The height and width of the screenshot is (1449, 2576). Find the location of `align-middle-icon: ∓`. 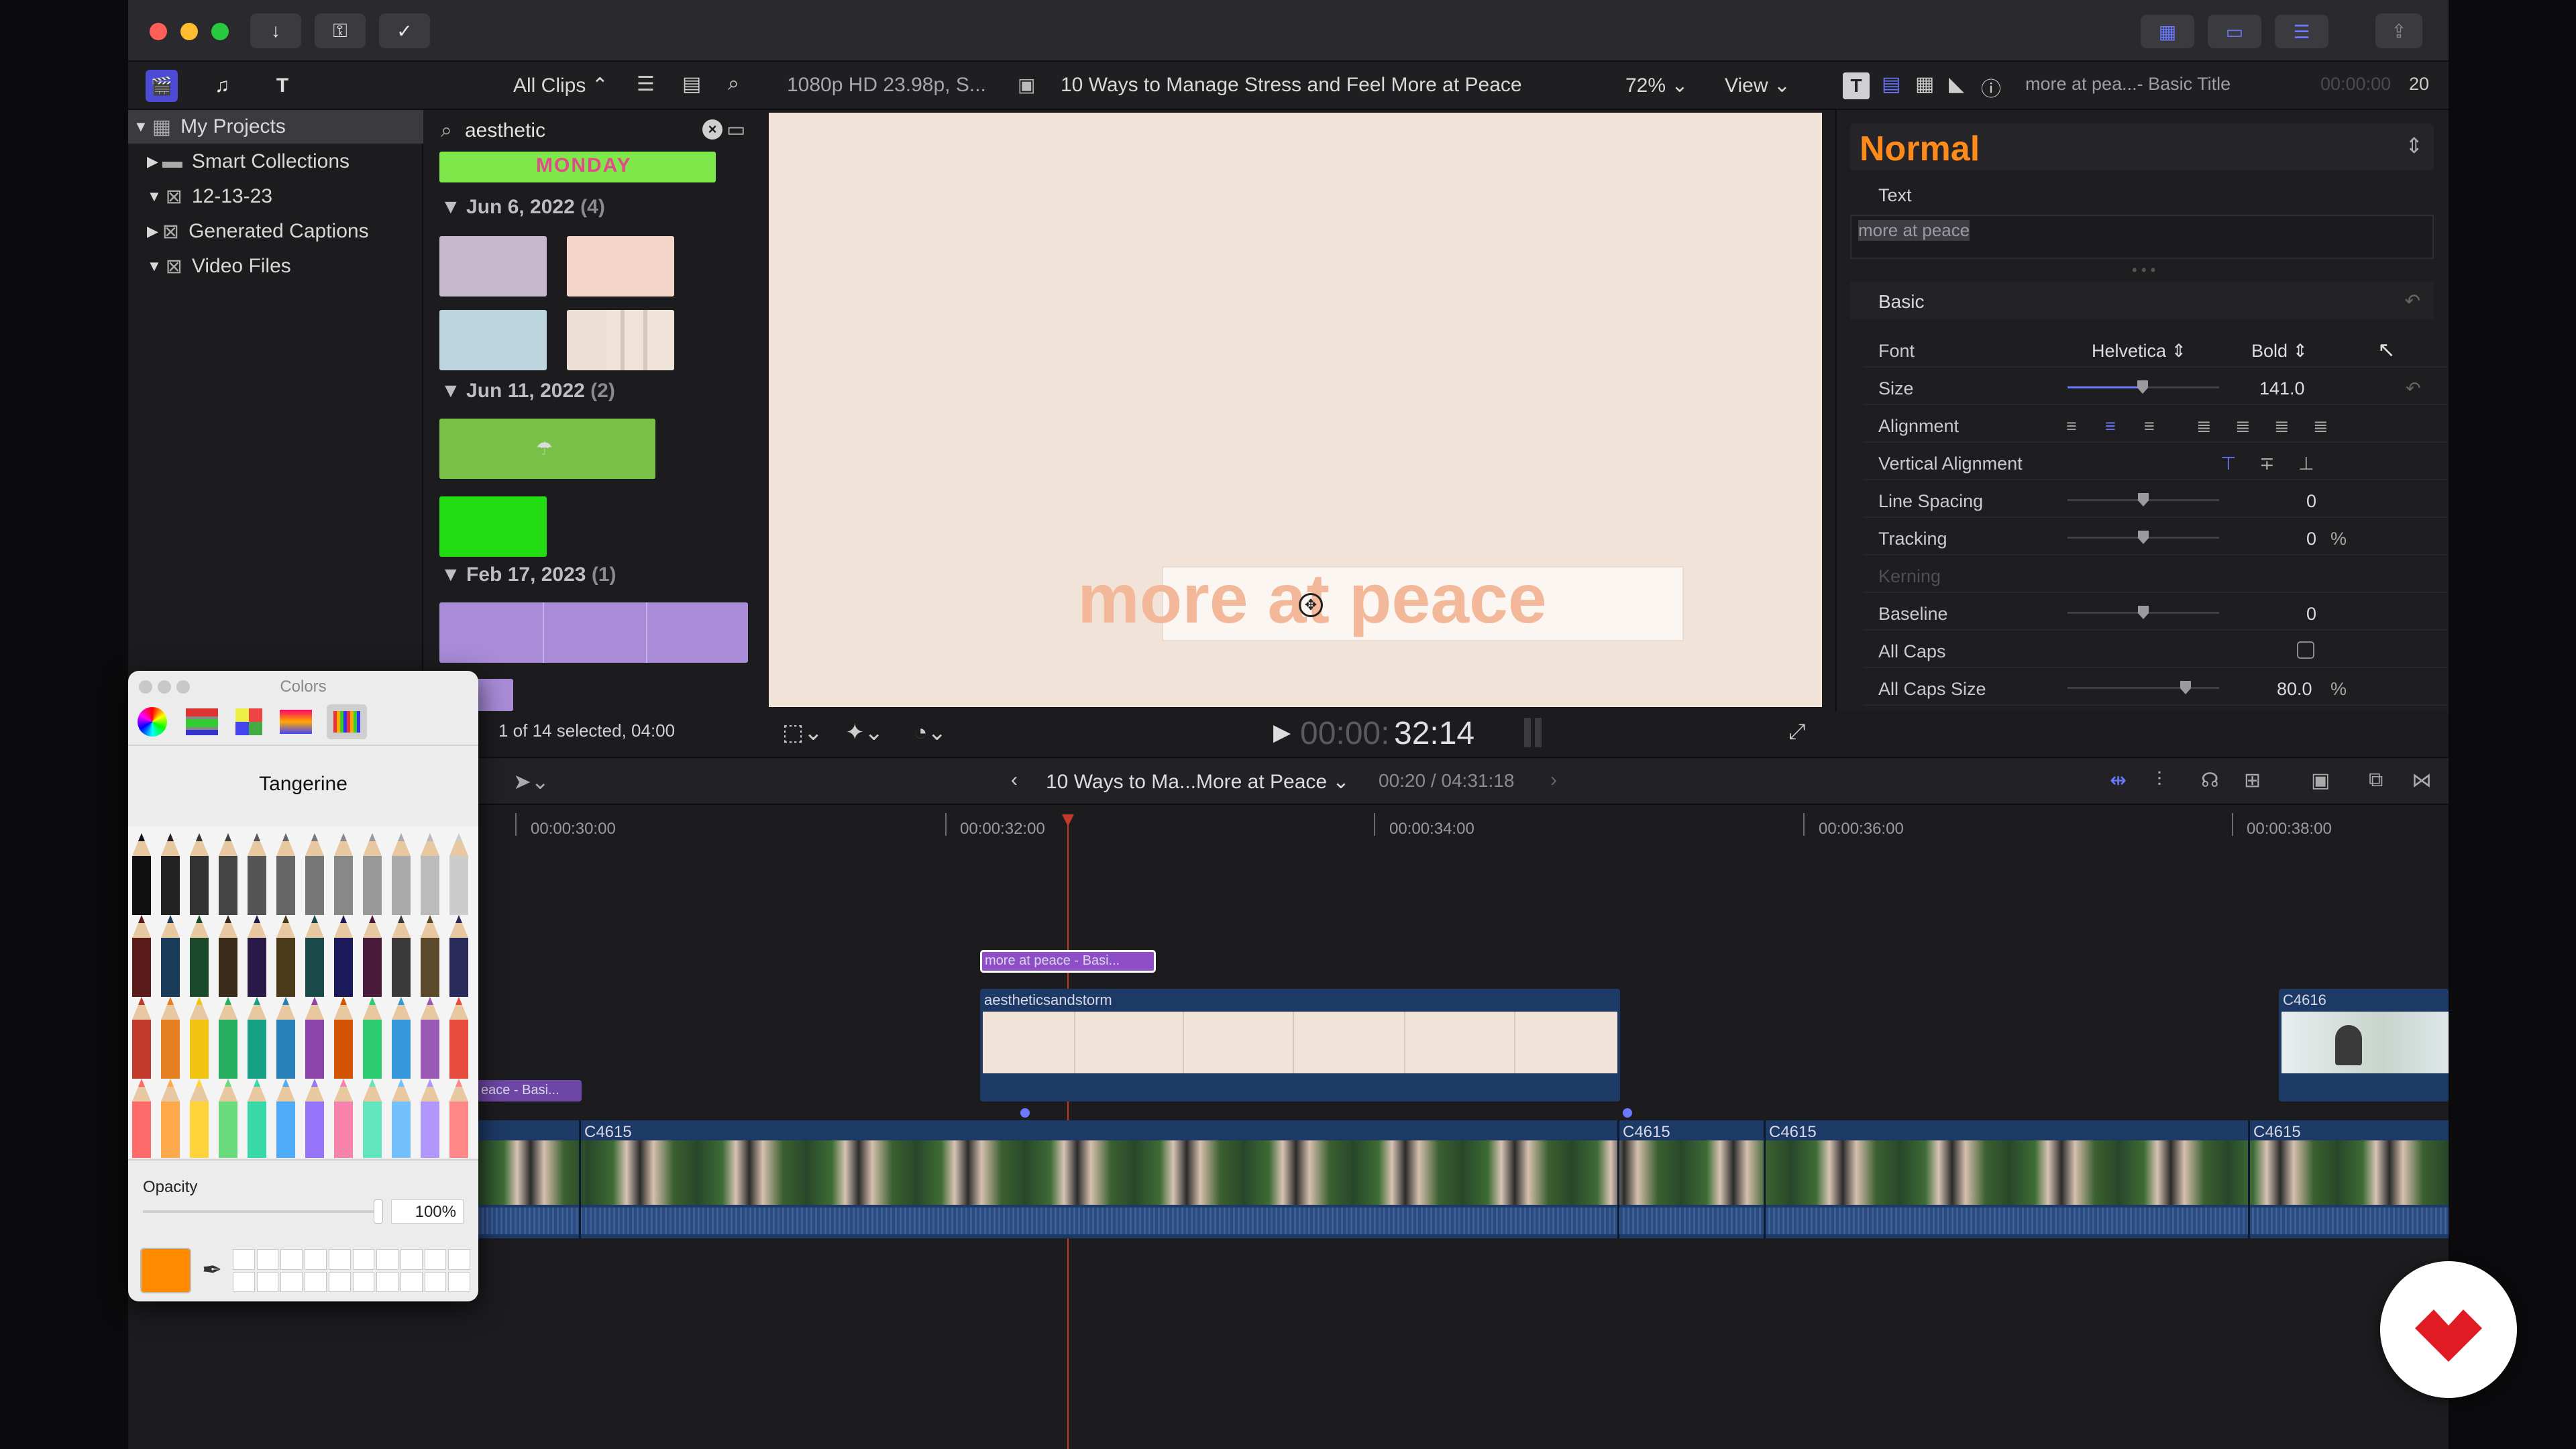

align-middle-icon: ∓ is located at coordinates (2267, 463).